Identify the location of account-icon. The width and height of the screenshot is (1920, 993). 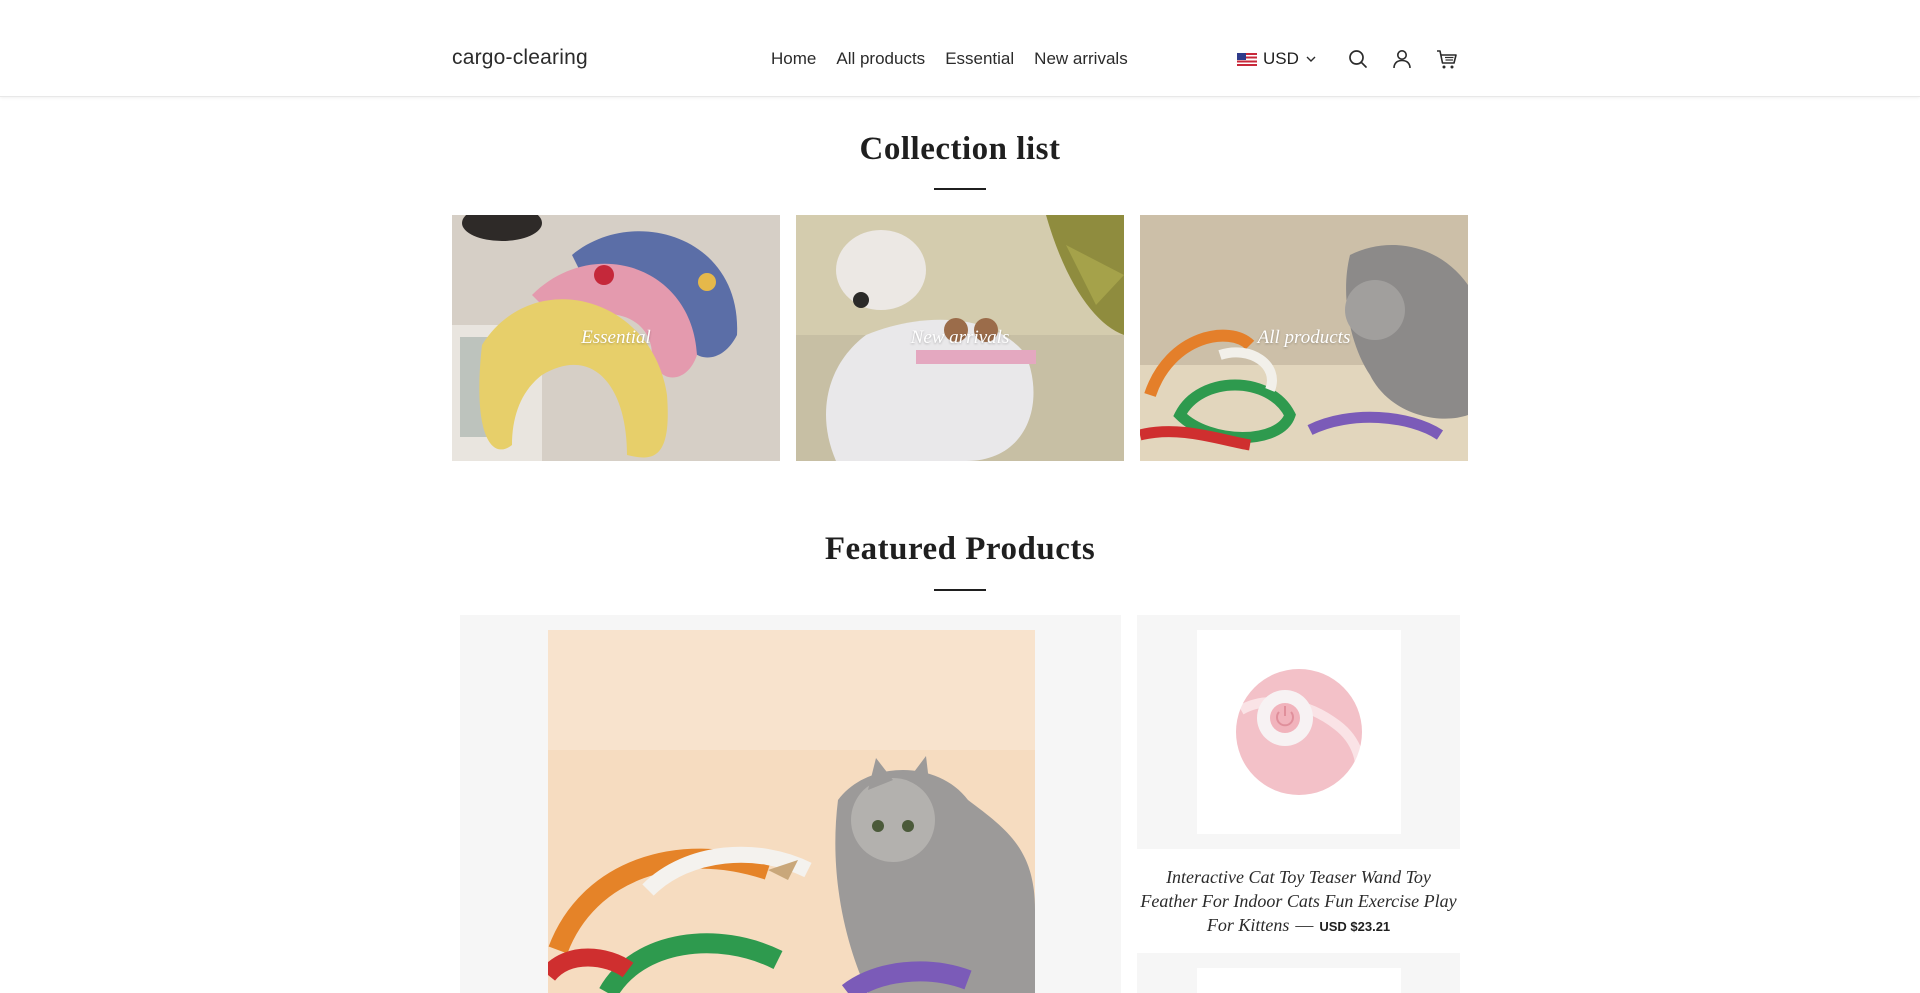
(1402, 59).